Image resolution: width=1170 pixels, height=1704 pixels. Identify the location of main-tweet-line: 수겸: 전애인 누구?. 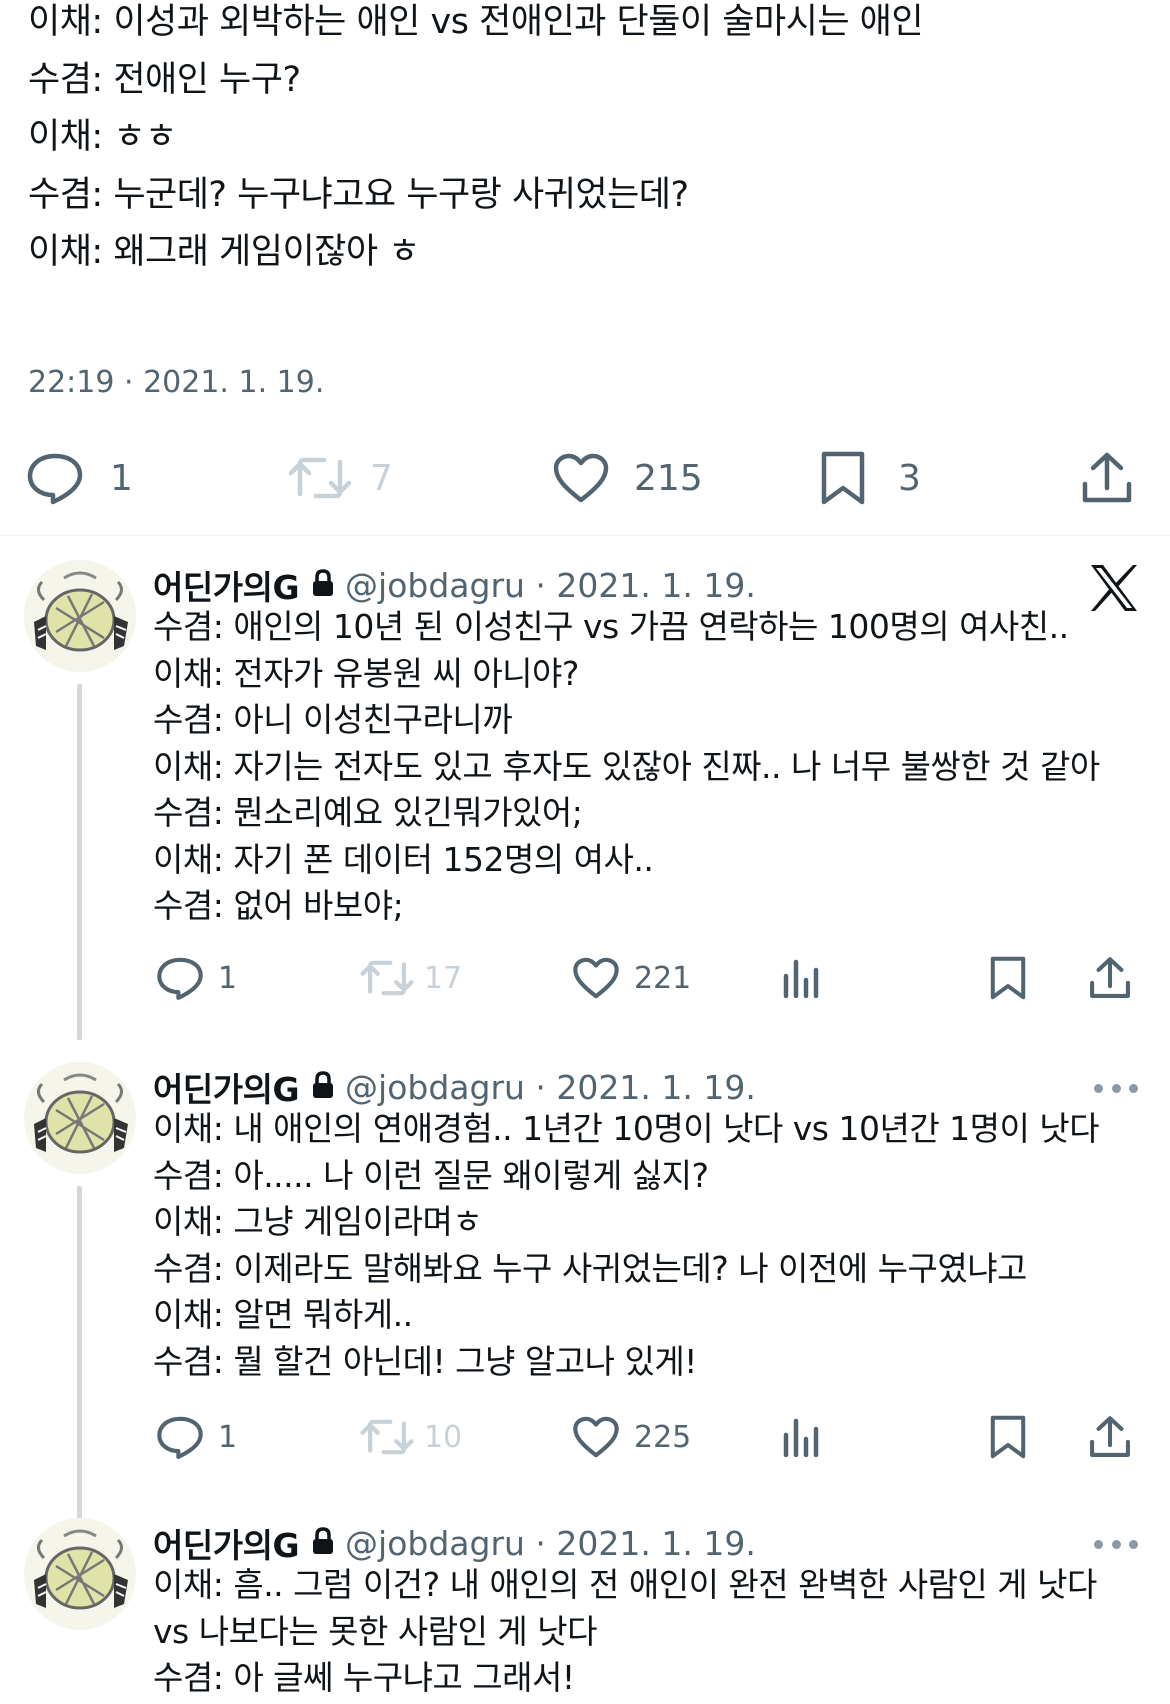
(164, 79).